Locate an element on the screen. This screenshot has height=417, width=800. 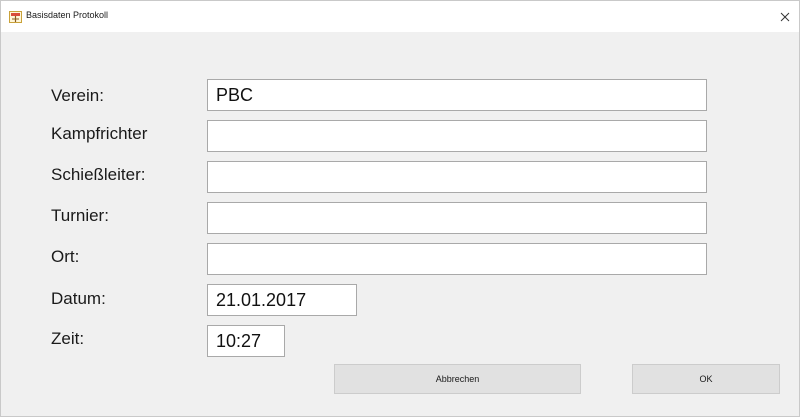
ort-field is located at coordinates (457, 259).